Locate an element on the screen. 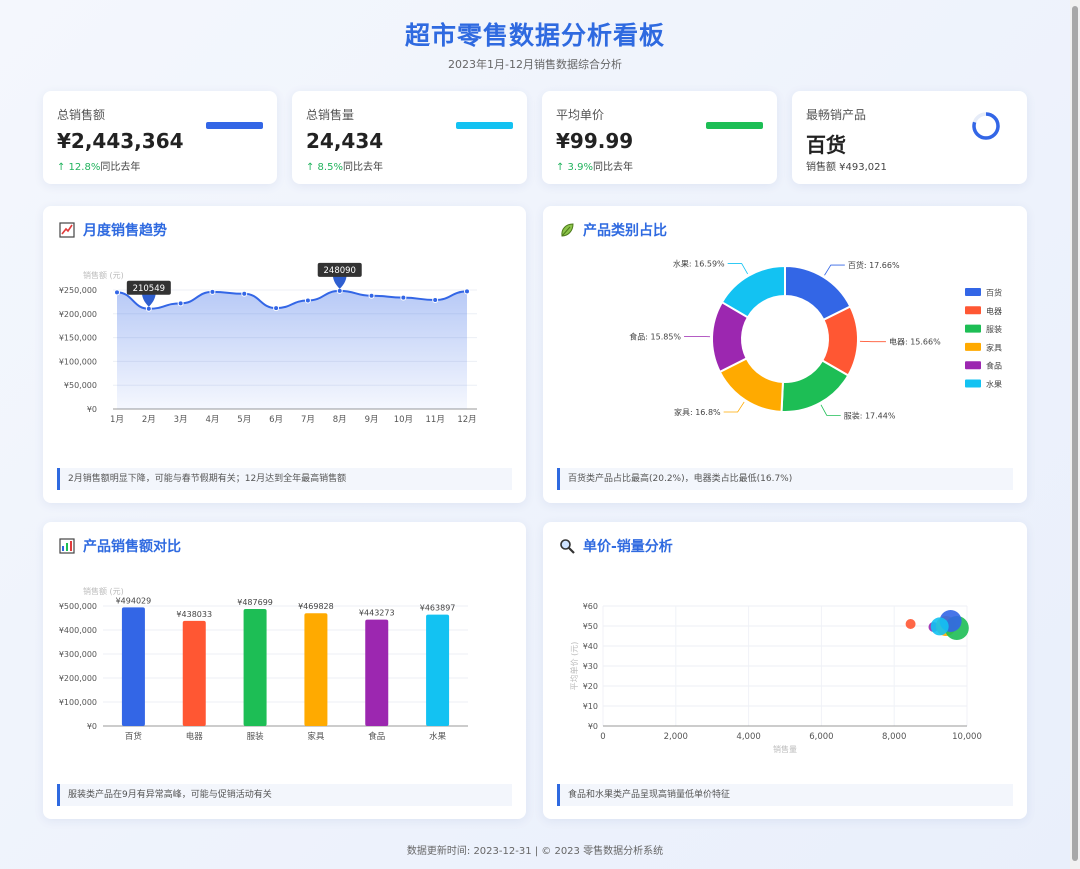  x-tick-label: 4月 is located at coordinates (212, 420).